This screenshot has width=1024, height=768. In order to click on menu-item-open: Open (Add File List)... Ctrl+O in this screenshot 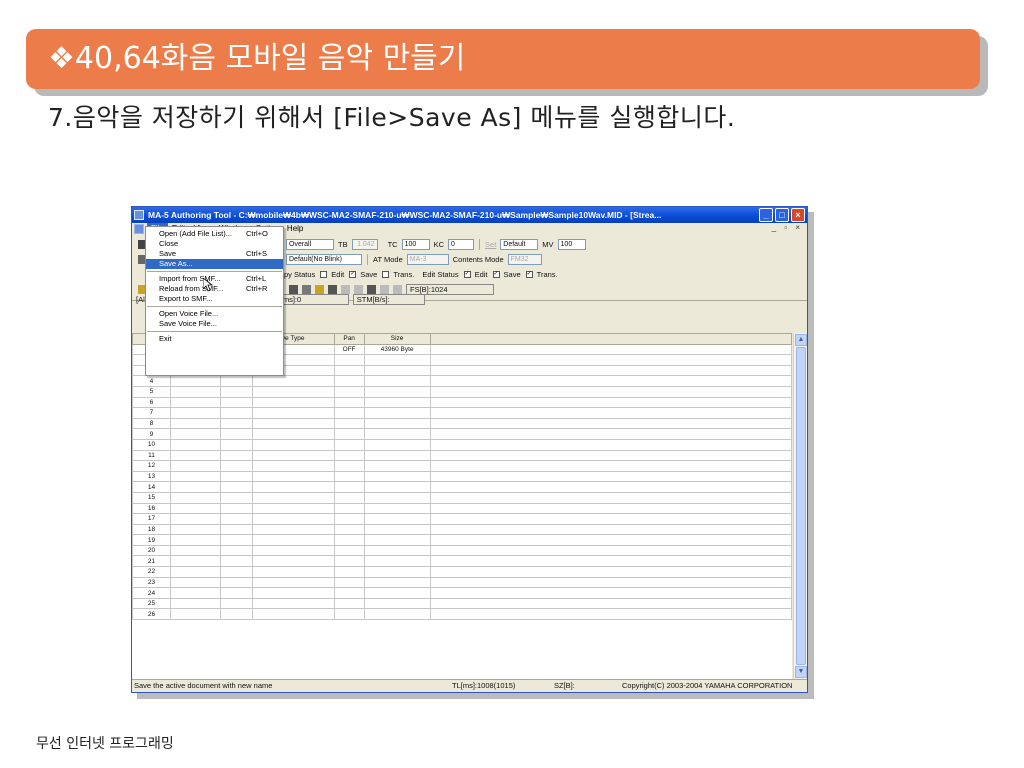, I will do `click(214, 234)`.